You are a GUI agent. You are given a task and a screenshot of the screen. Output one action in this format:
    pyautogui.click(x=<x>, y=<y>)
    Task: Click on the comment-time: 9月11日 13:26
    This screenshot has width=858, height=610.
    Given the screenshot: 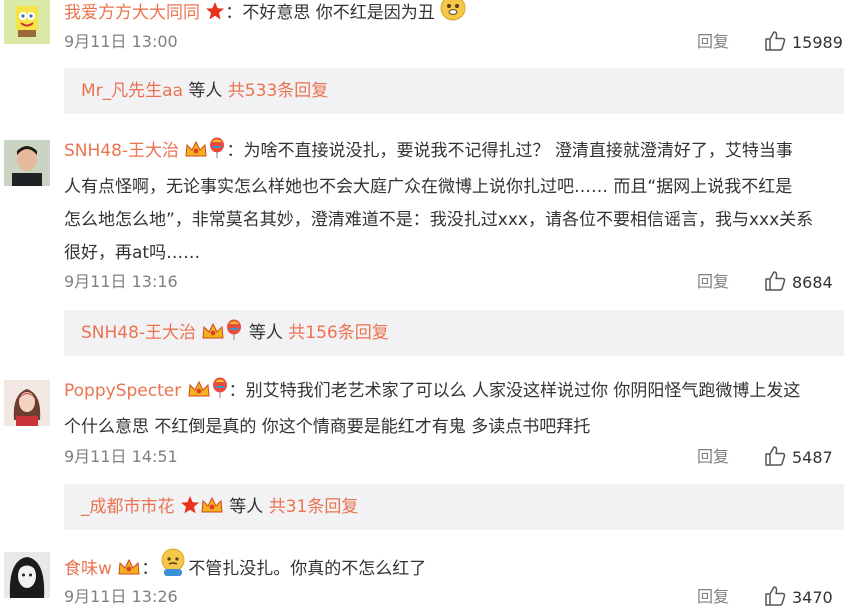 What is the action you would take?
    pyautogui.click(x=121, y=596)
    